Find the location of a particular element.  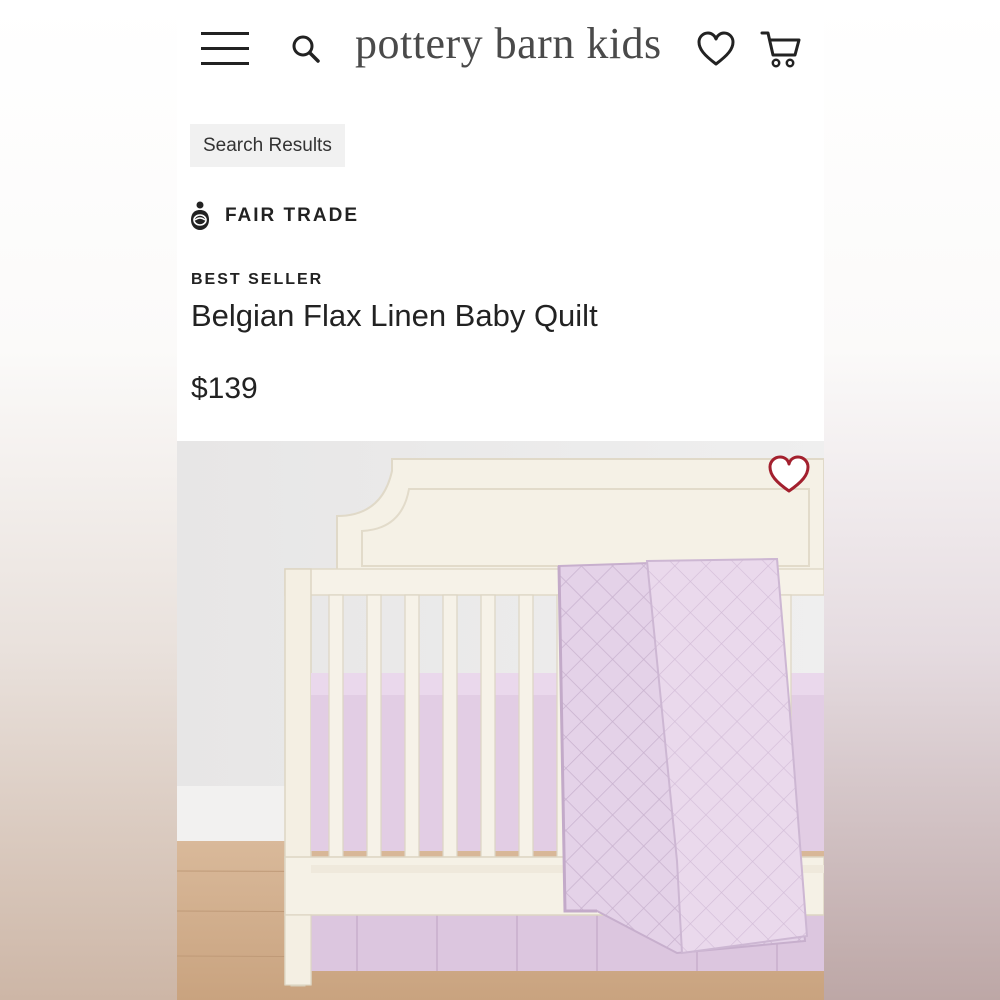

cart-icon is located at coordinates (781, 50).